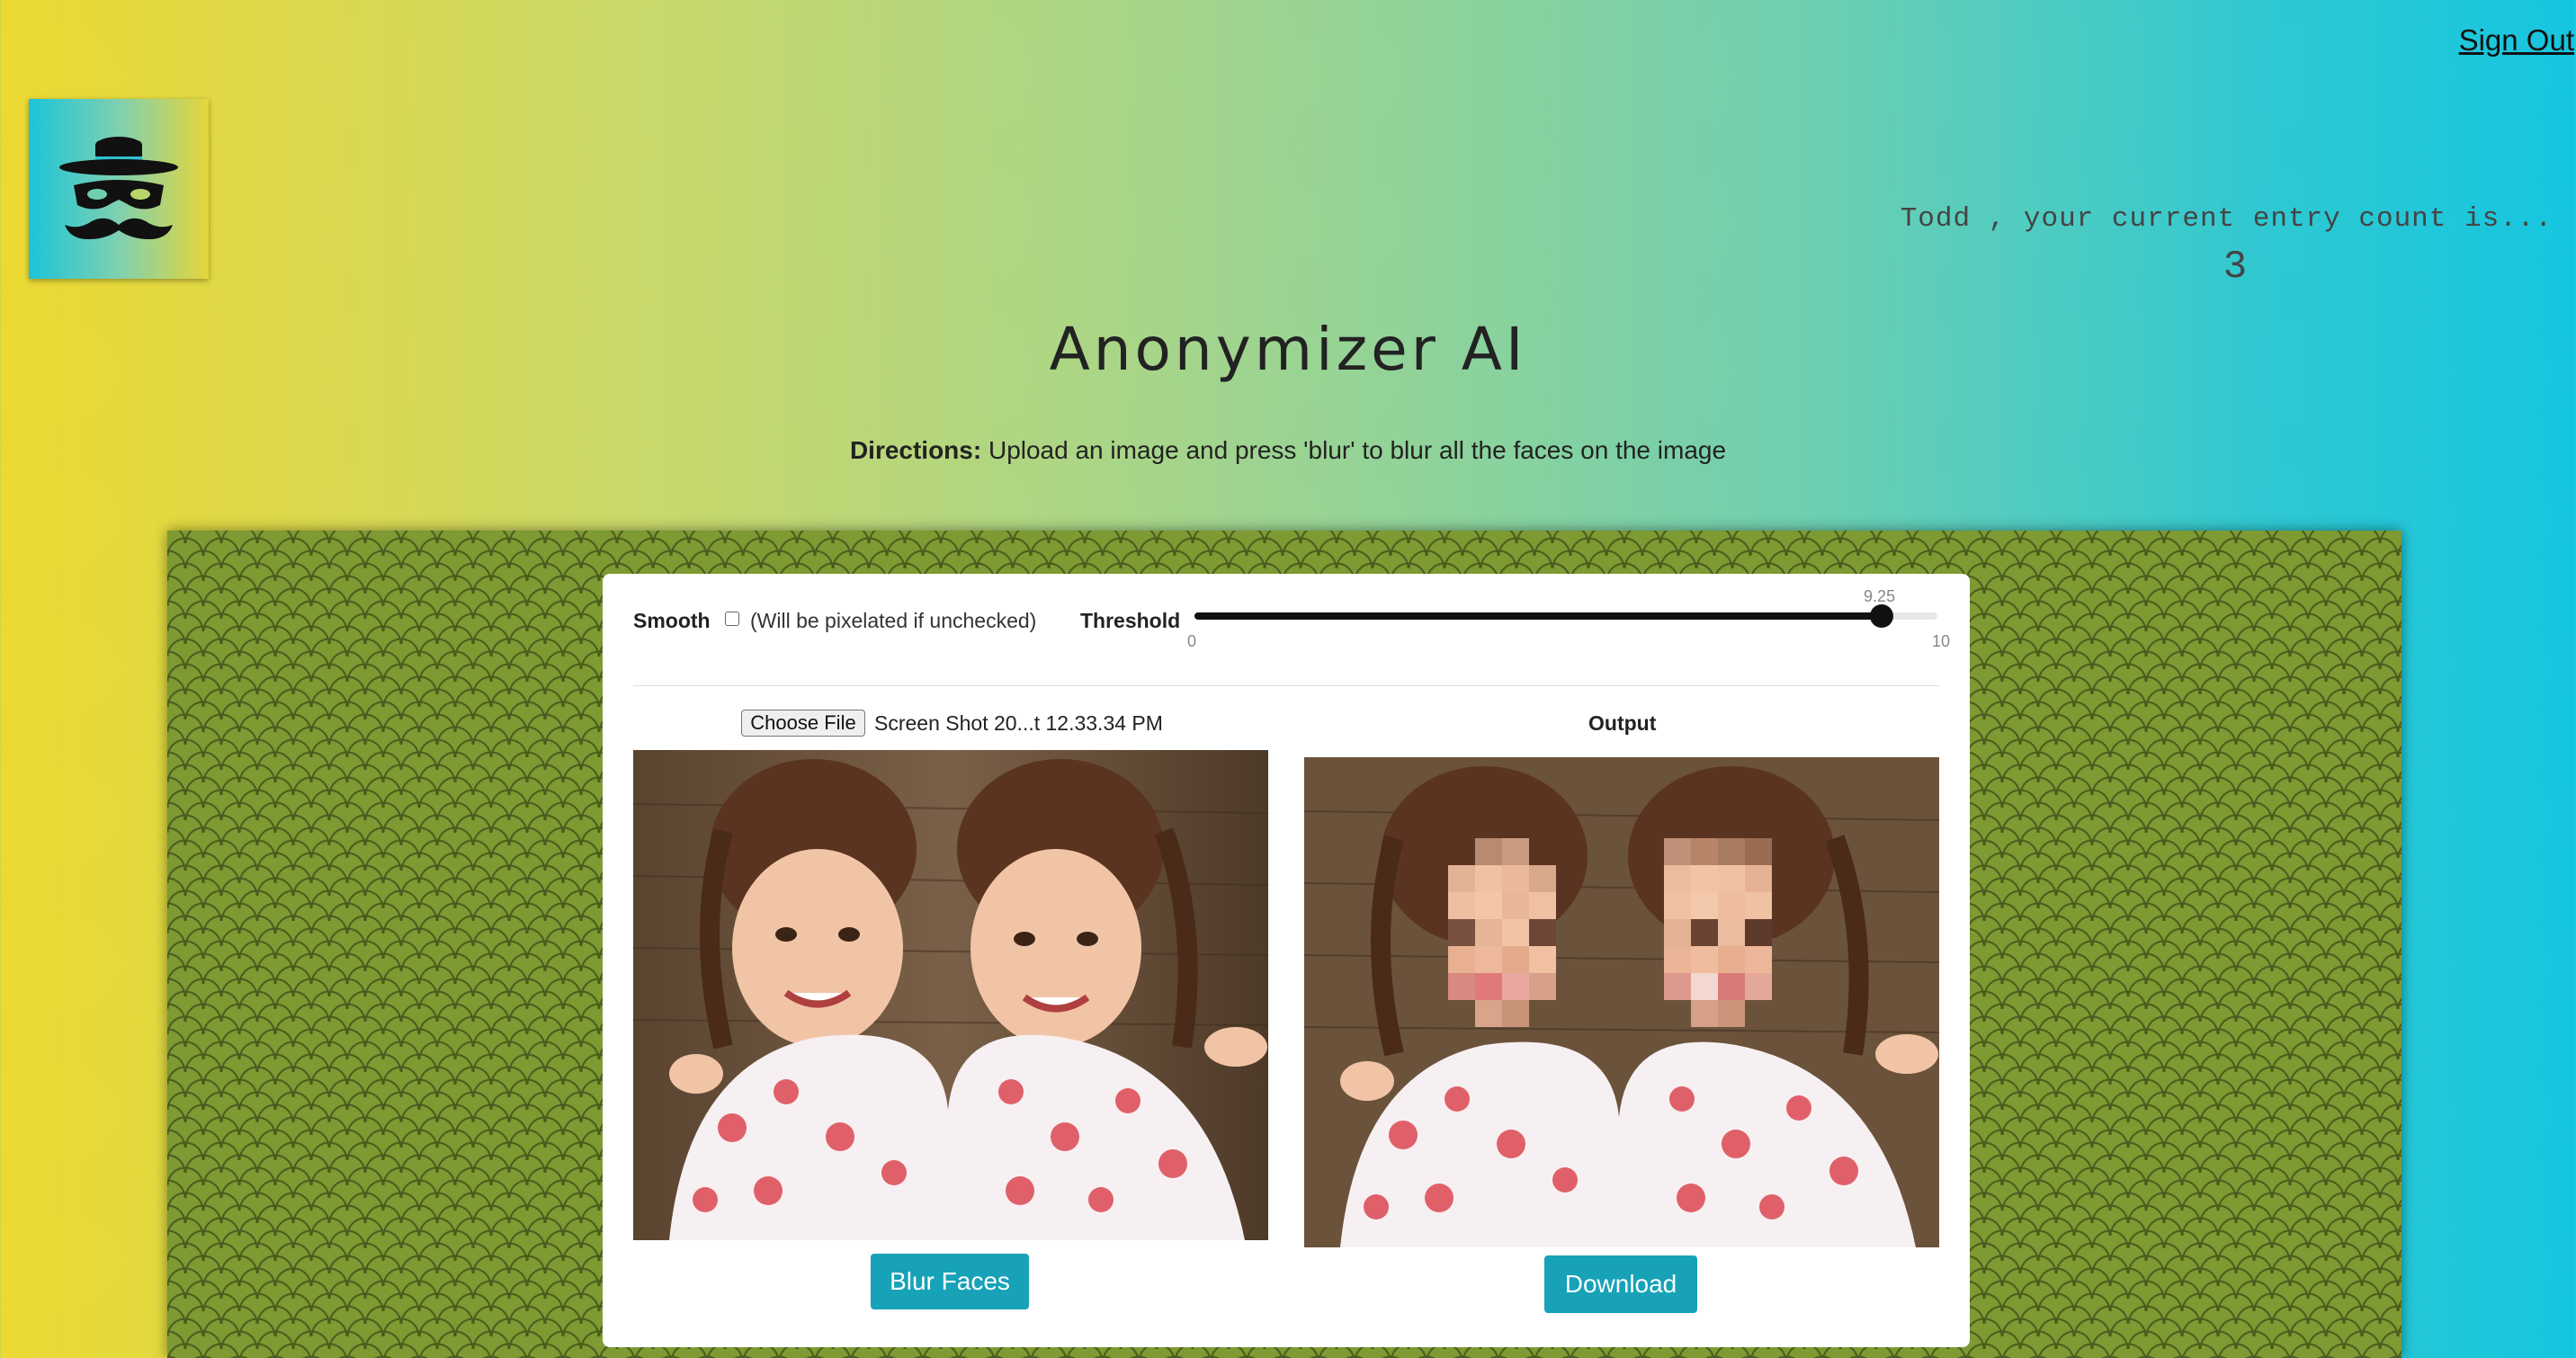 This screenshot has height=1358, width=2576. I want to click on choose-file-button: Choose File, so click(803, 724).